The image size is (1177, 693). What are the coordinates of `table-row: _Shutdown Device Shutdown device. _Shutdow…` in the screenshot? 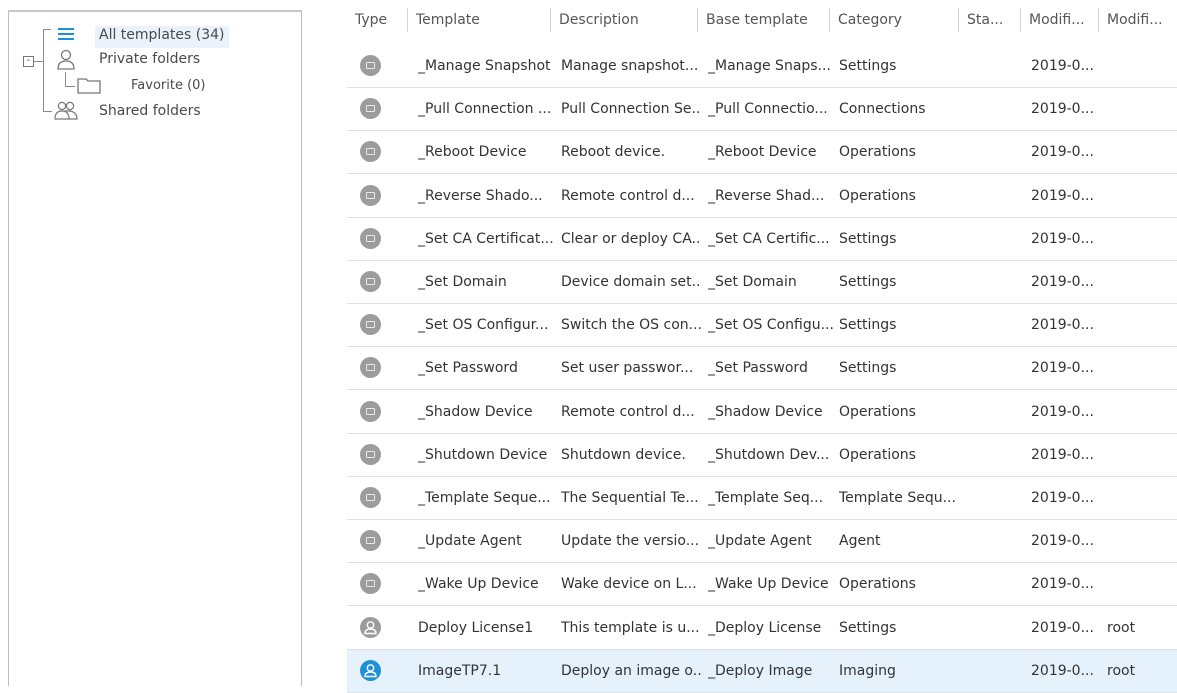 It's located at (762, 455).